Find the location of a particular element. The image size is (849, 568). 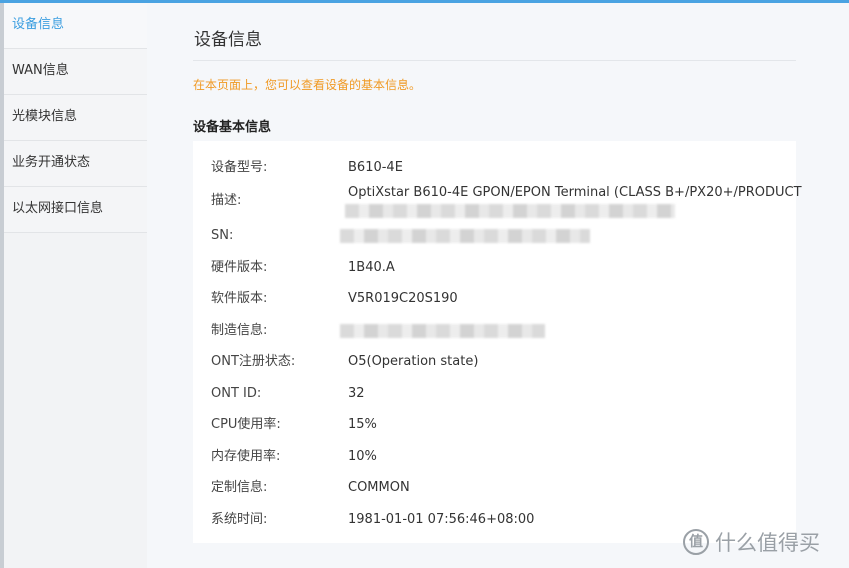

sidebar-item-label: 光模块信息 is located at coordinates (45, 116).